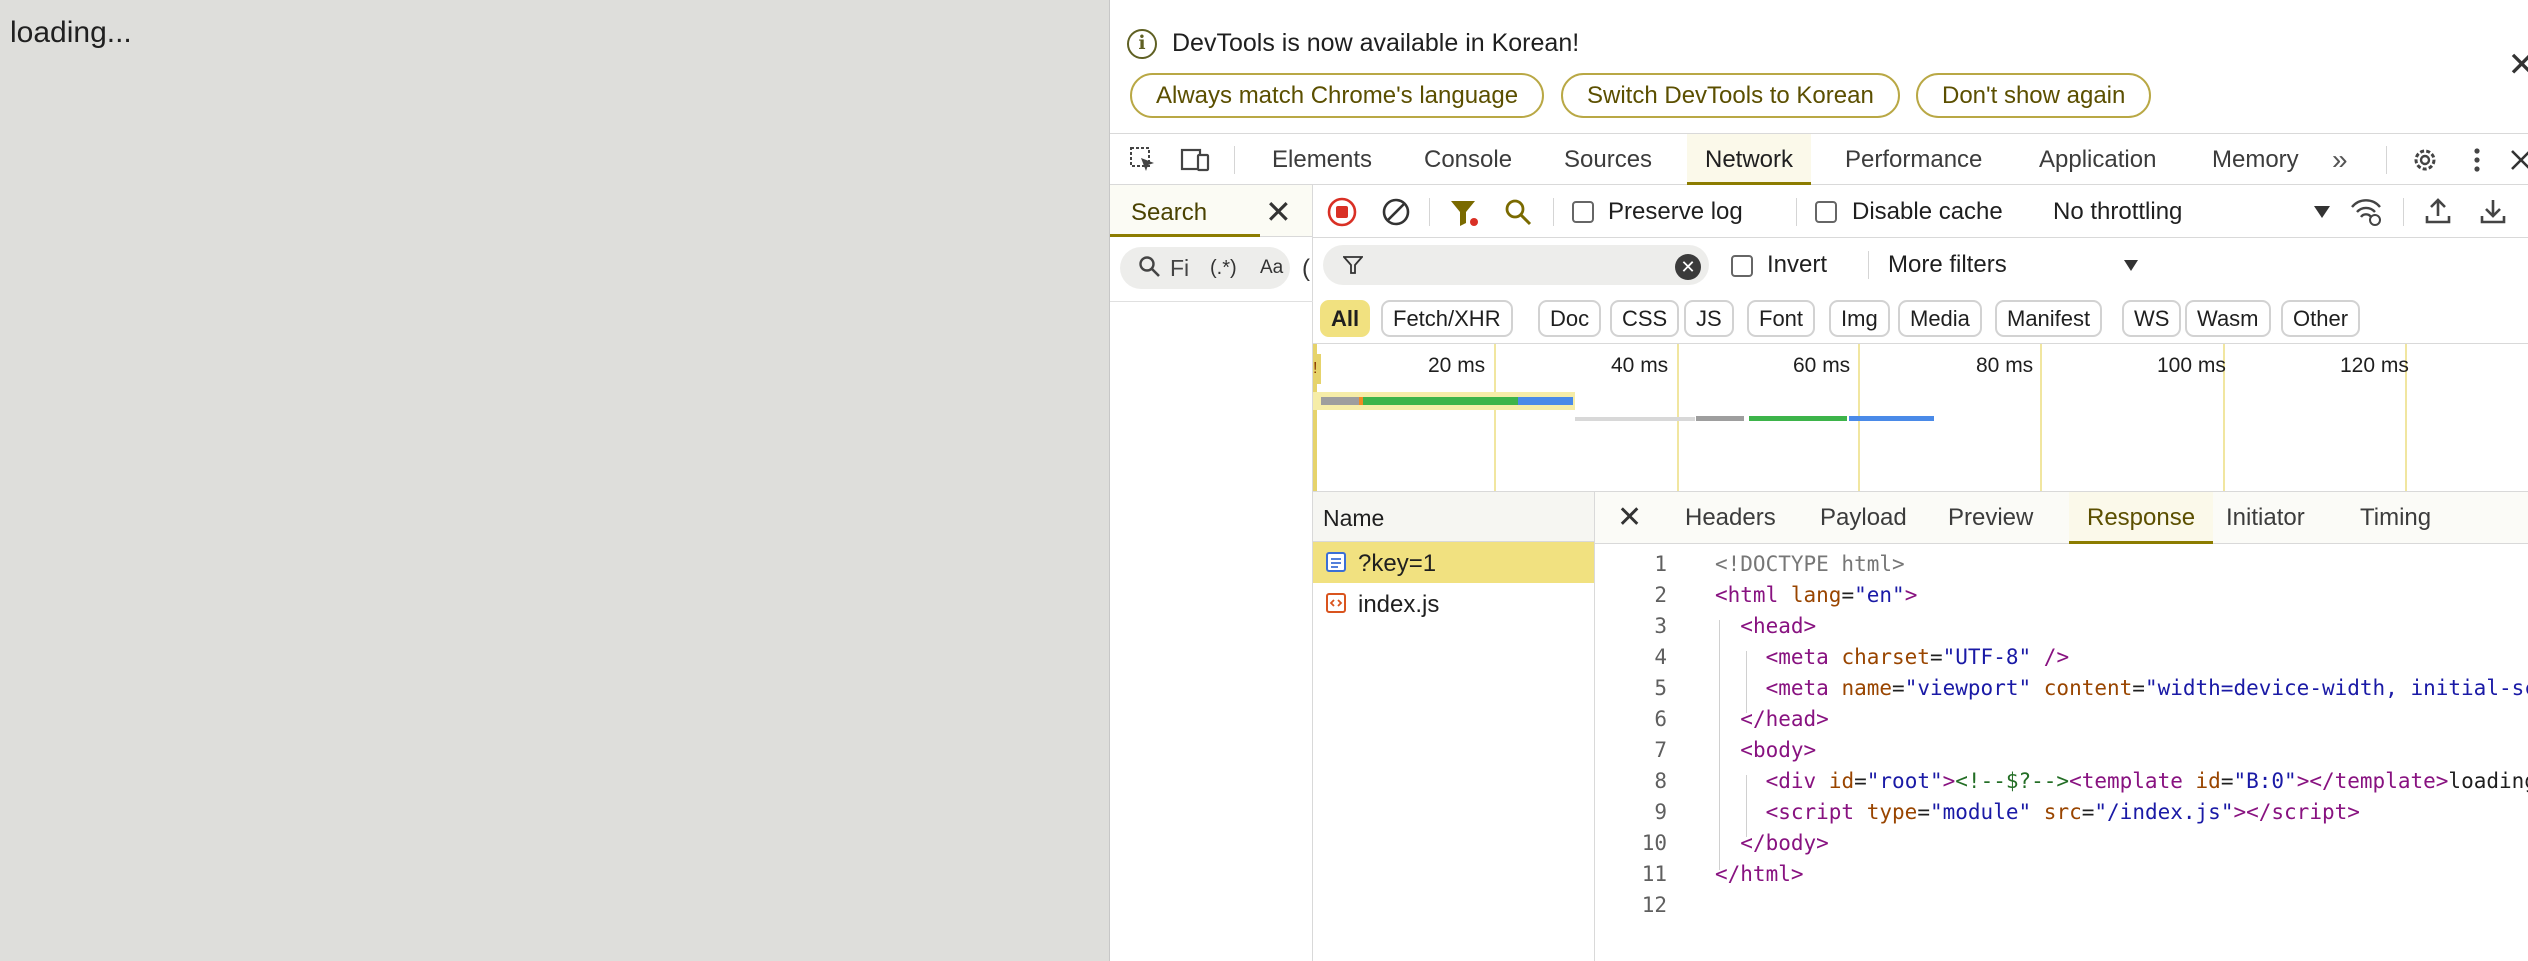 Image resolution: width=2528 pixels, height=961 pixels. I want to click on code-line: 4 <meta charset="UTF-8" />, so click(1862, 657).